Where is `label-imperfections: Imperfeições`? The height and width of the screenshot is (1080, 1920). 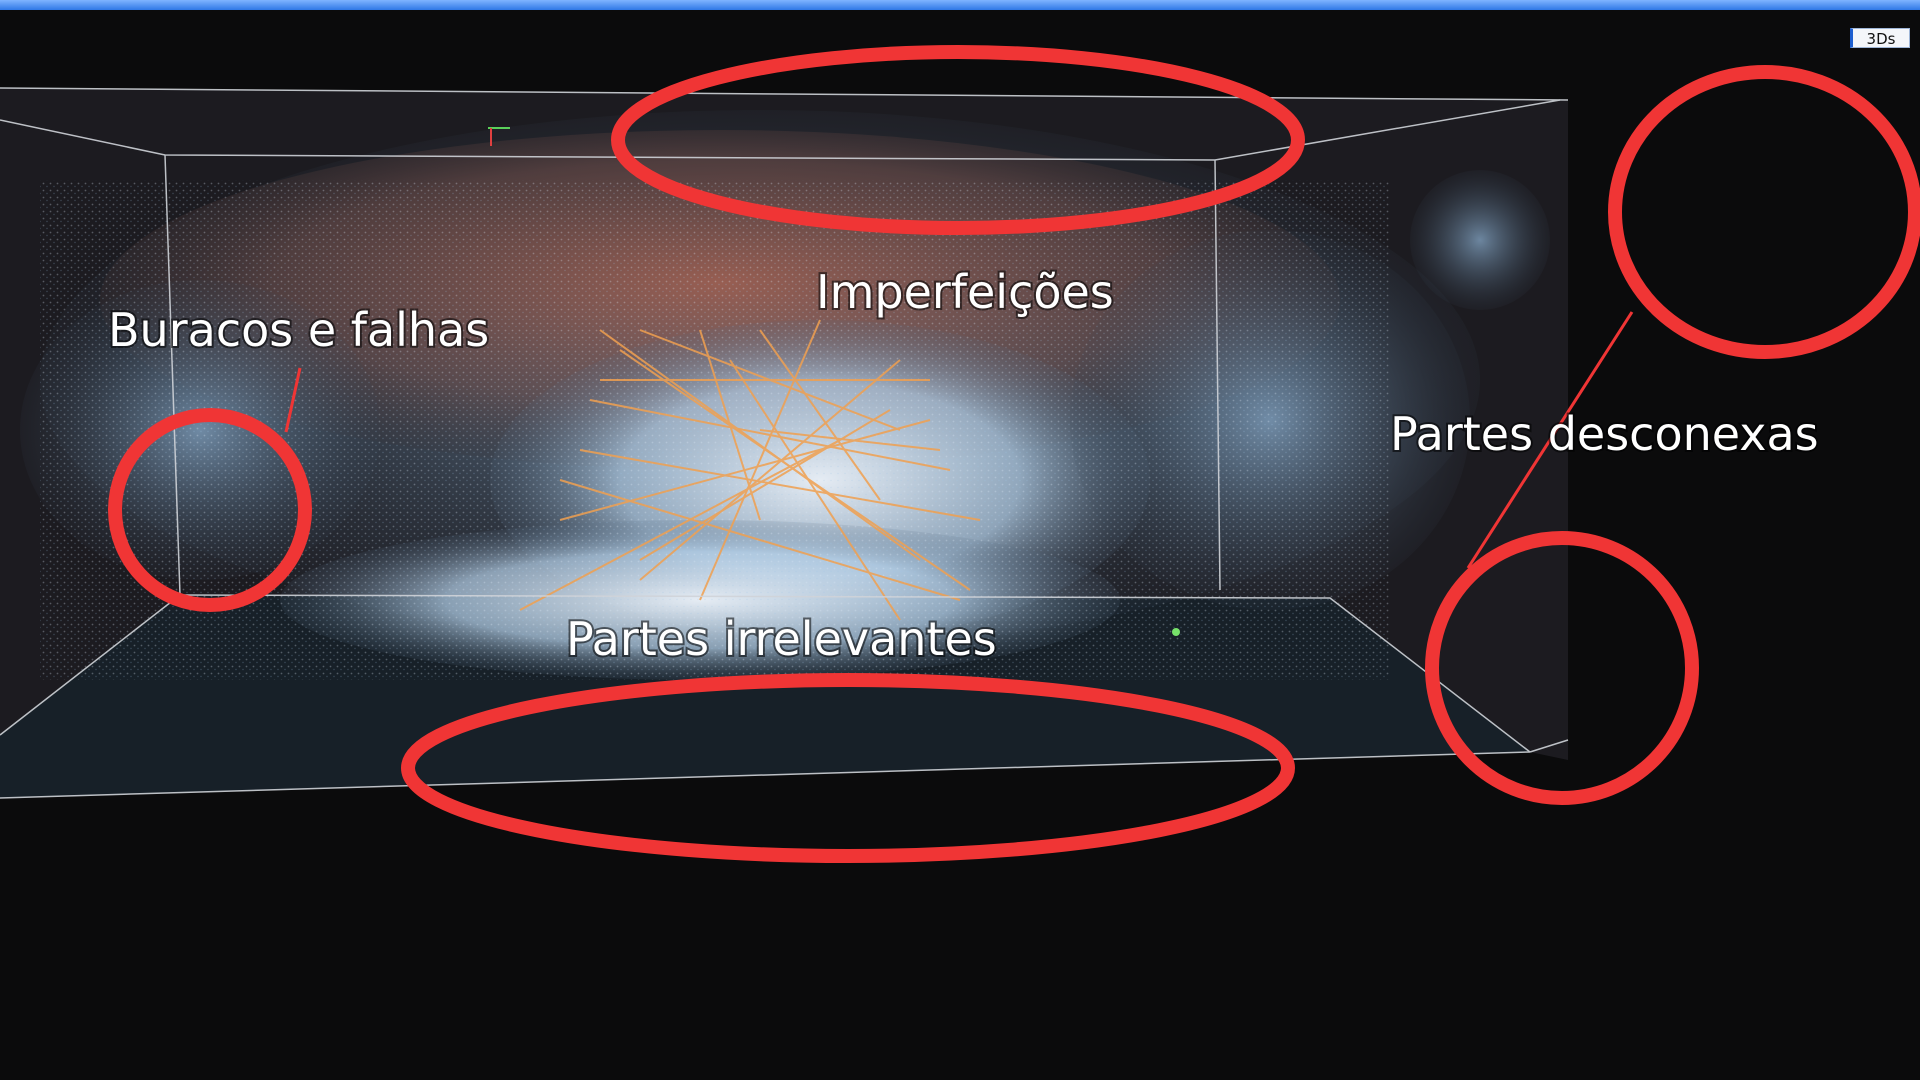 label-imperfections: Imperfeições is located at coordinates (965, 292).